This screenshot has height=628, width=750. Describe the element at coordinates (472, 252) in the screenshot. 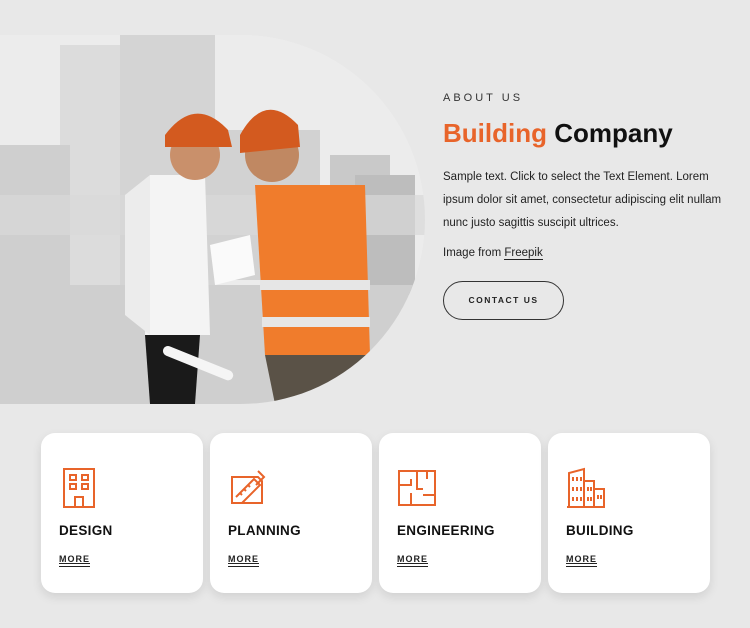

I see `credit-prefix: Image from` at that location.